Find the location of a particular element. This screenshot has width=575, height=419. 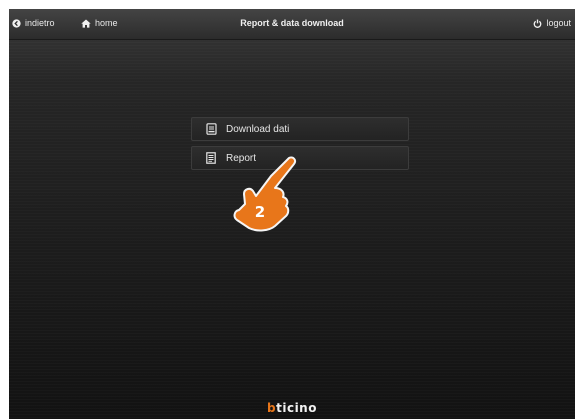

menu-item-download-dati: Download dati is located at coordinates (300, 129).